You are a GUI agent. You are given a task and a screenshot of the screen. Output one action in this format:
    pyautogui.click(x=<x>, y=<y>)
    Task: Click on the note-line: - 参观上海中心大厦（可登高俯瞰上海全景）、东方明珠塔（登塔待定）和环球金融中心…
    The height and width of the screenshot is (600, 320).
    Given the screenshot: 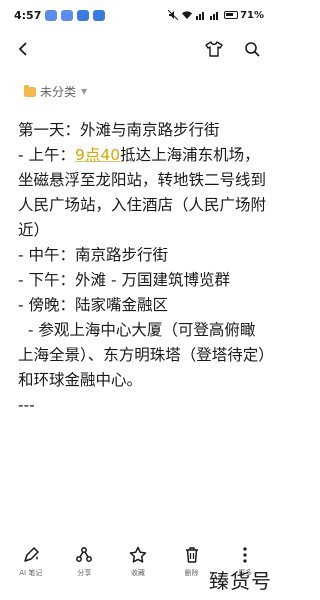 What is the action you would take?
    pyautogui.click(x=142, y=355)
    